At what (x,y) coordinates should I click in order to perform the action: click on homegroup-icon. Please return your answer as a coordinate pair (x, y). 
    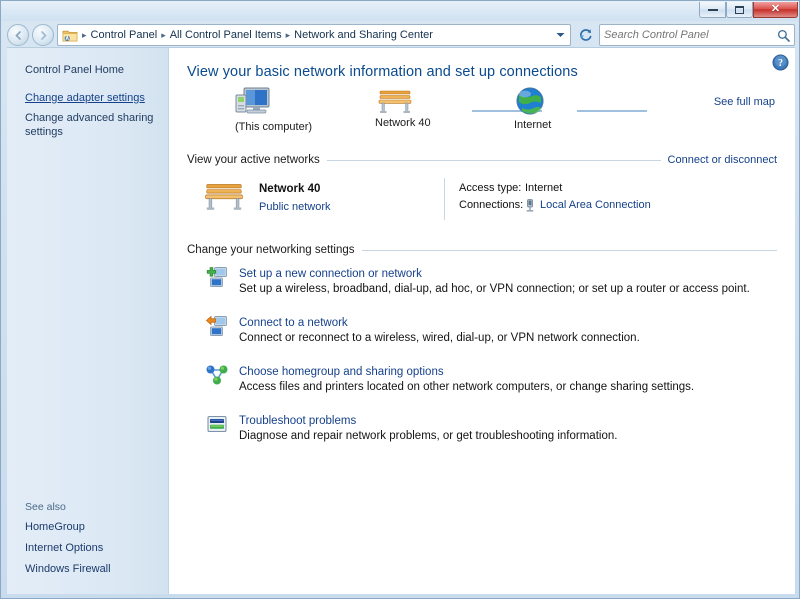
    Looking at the image, I should click on (217, 375).